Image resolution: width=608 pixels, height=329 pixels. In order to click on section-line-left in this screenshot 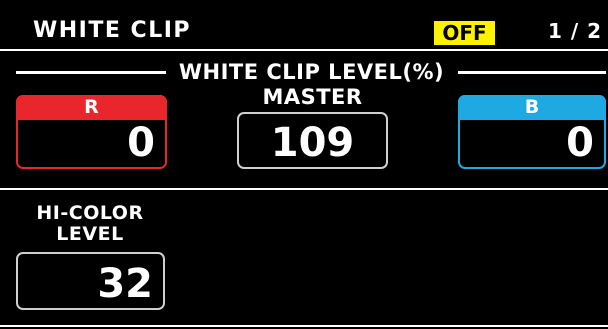, I will do `click(91, 72)`.